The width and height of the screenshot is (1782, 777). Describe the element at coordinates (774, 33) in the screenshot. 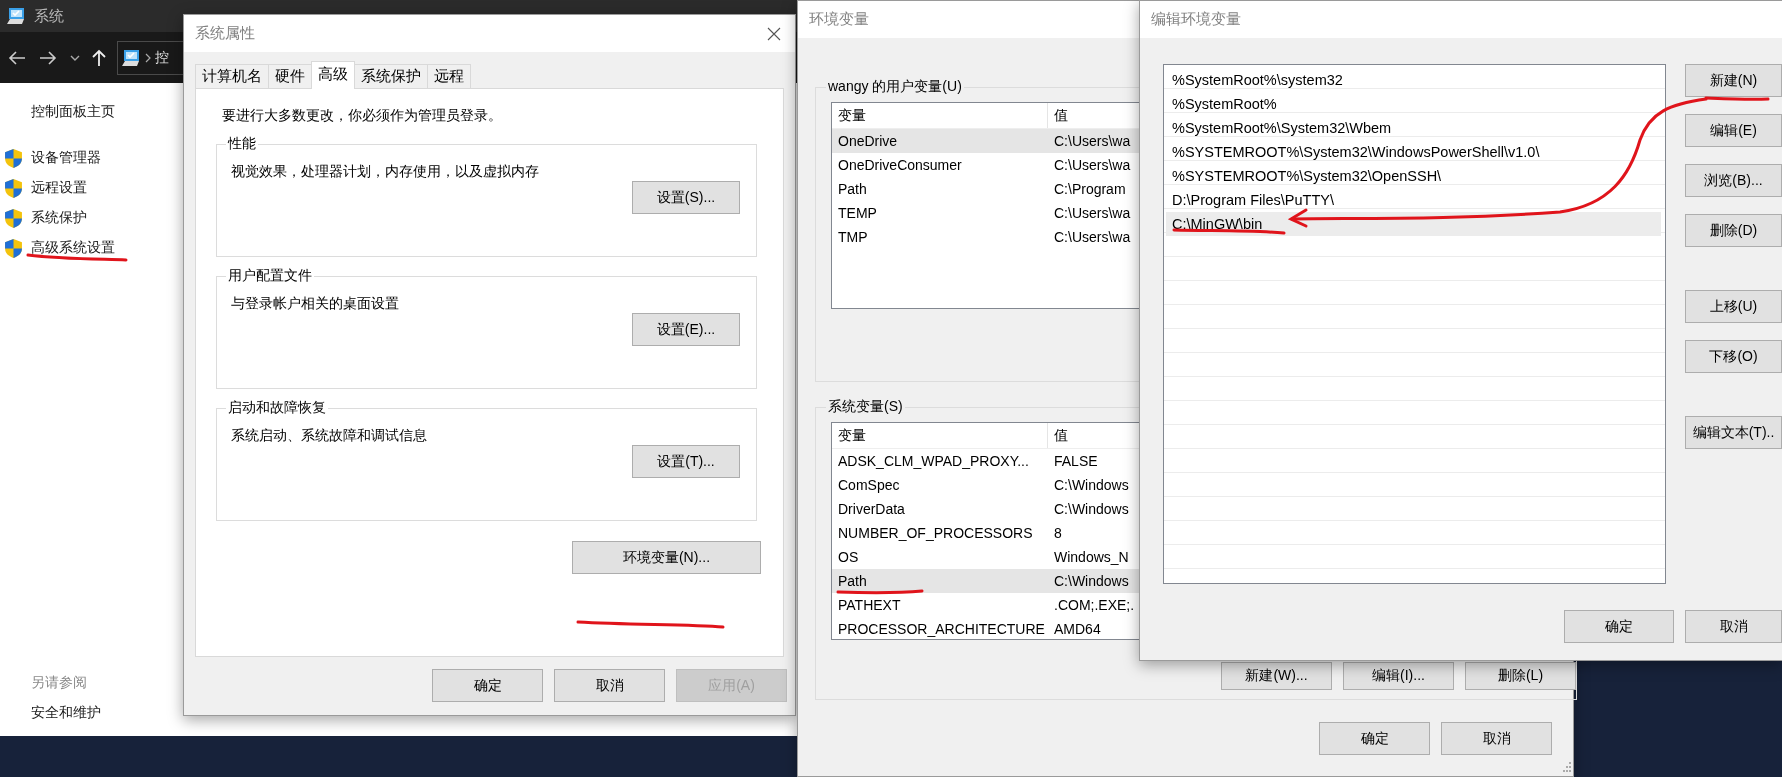

I see `close-icon` at that location.